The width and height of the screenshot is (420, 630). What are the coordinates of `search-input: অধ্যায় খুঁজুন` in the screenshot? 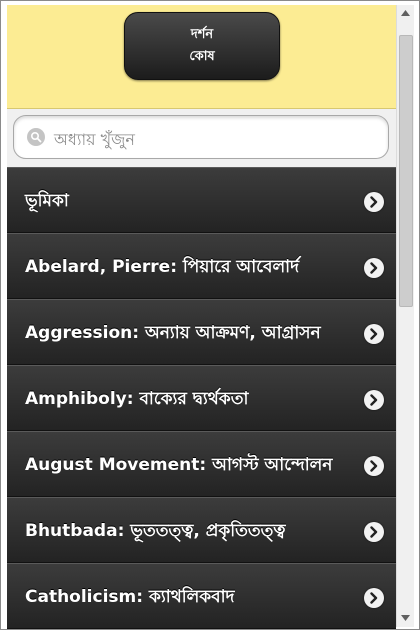 It's located at (201, 137).